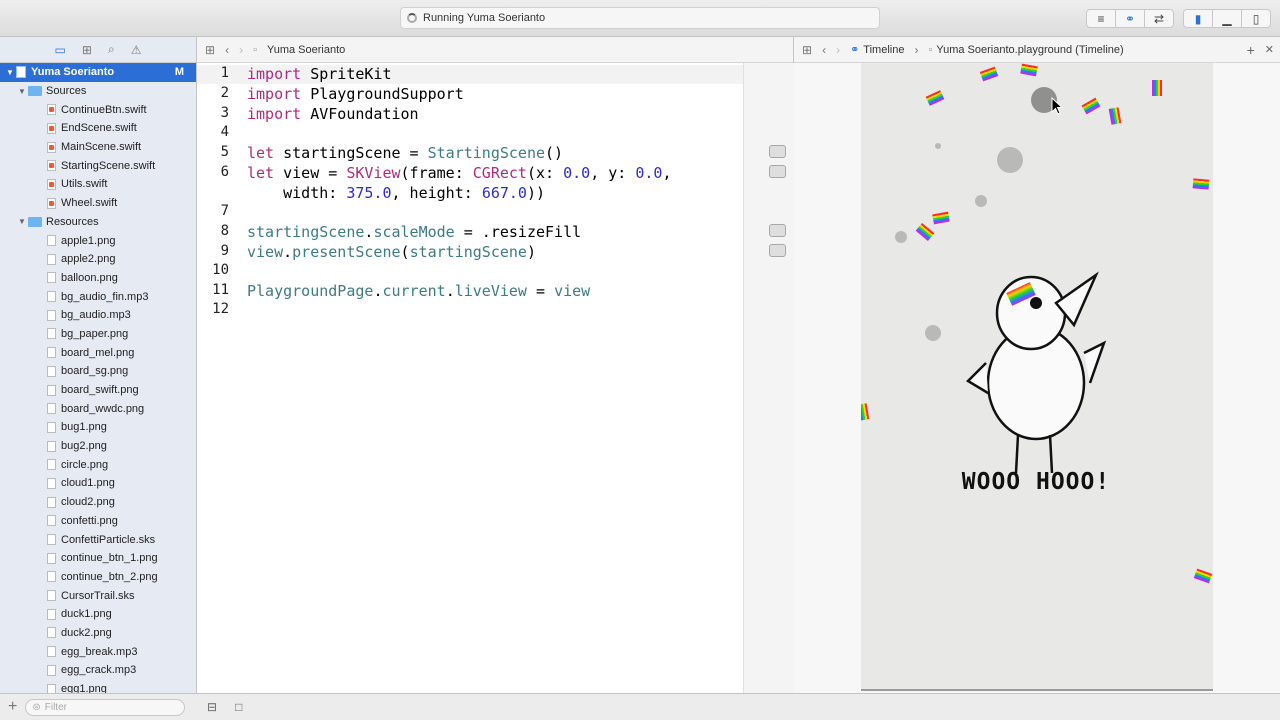  I want to click on search-icon: ⌕, so click(111, 49).